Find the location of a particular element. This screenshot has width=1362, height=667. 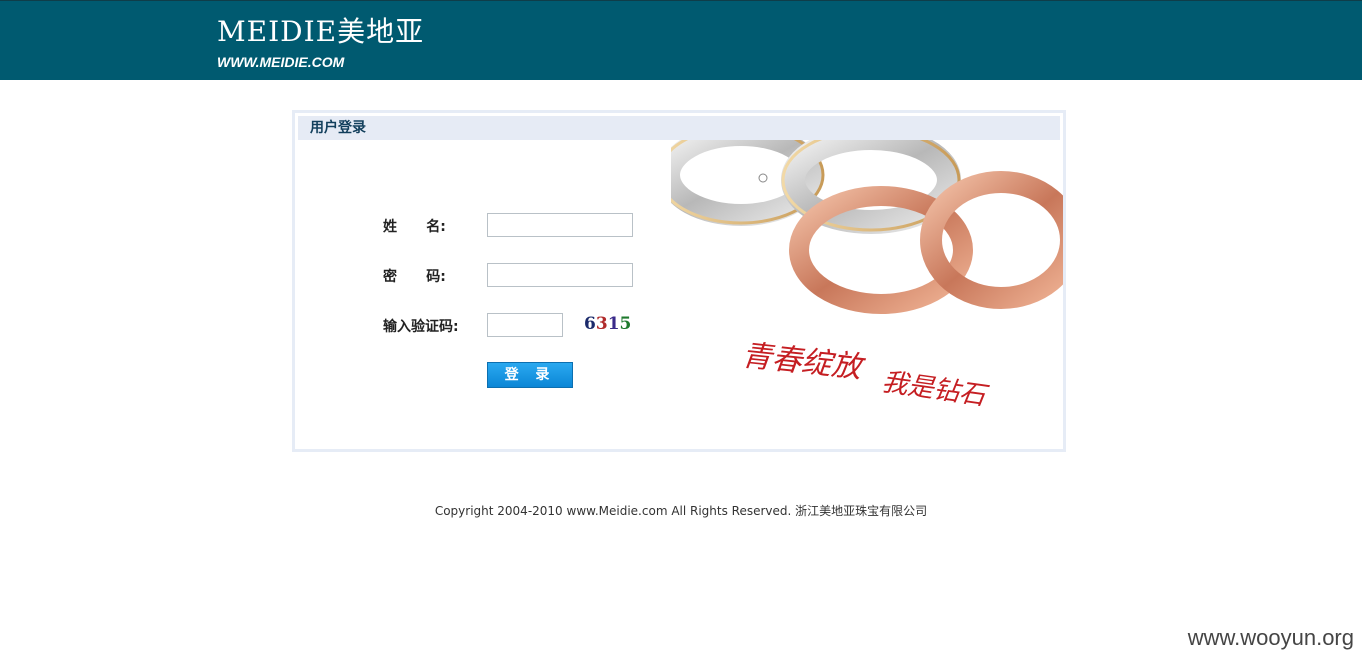

captcha-image: 6315 is located at coordinates (607, 324).